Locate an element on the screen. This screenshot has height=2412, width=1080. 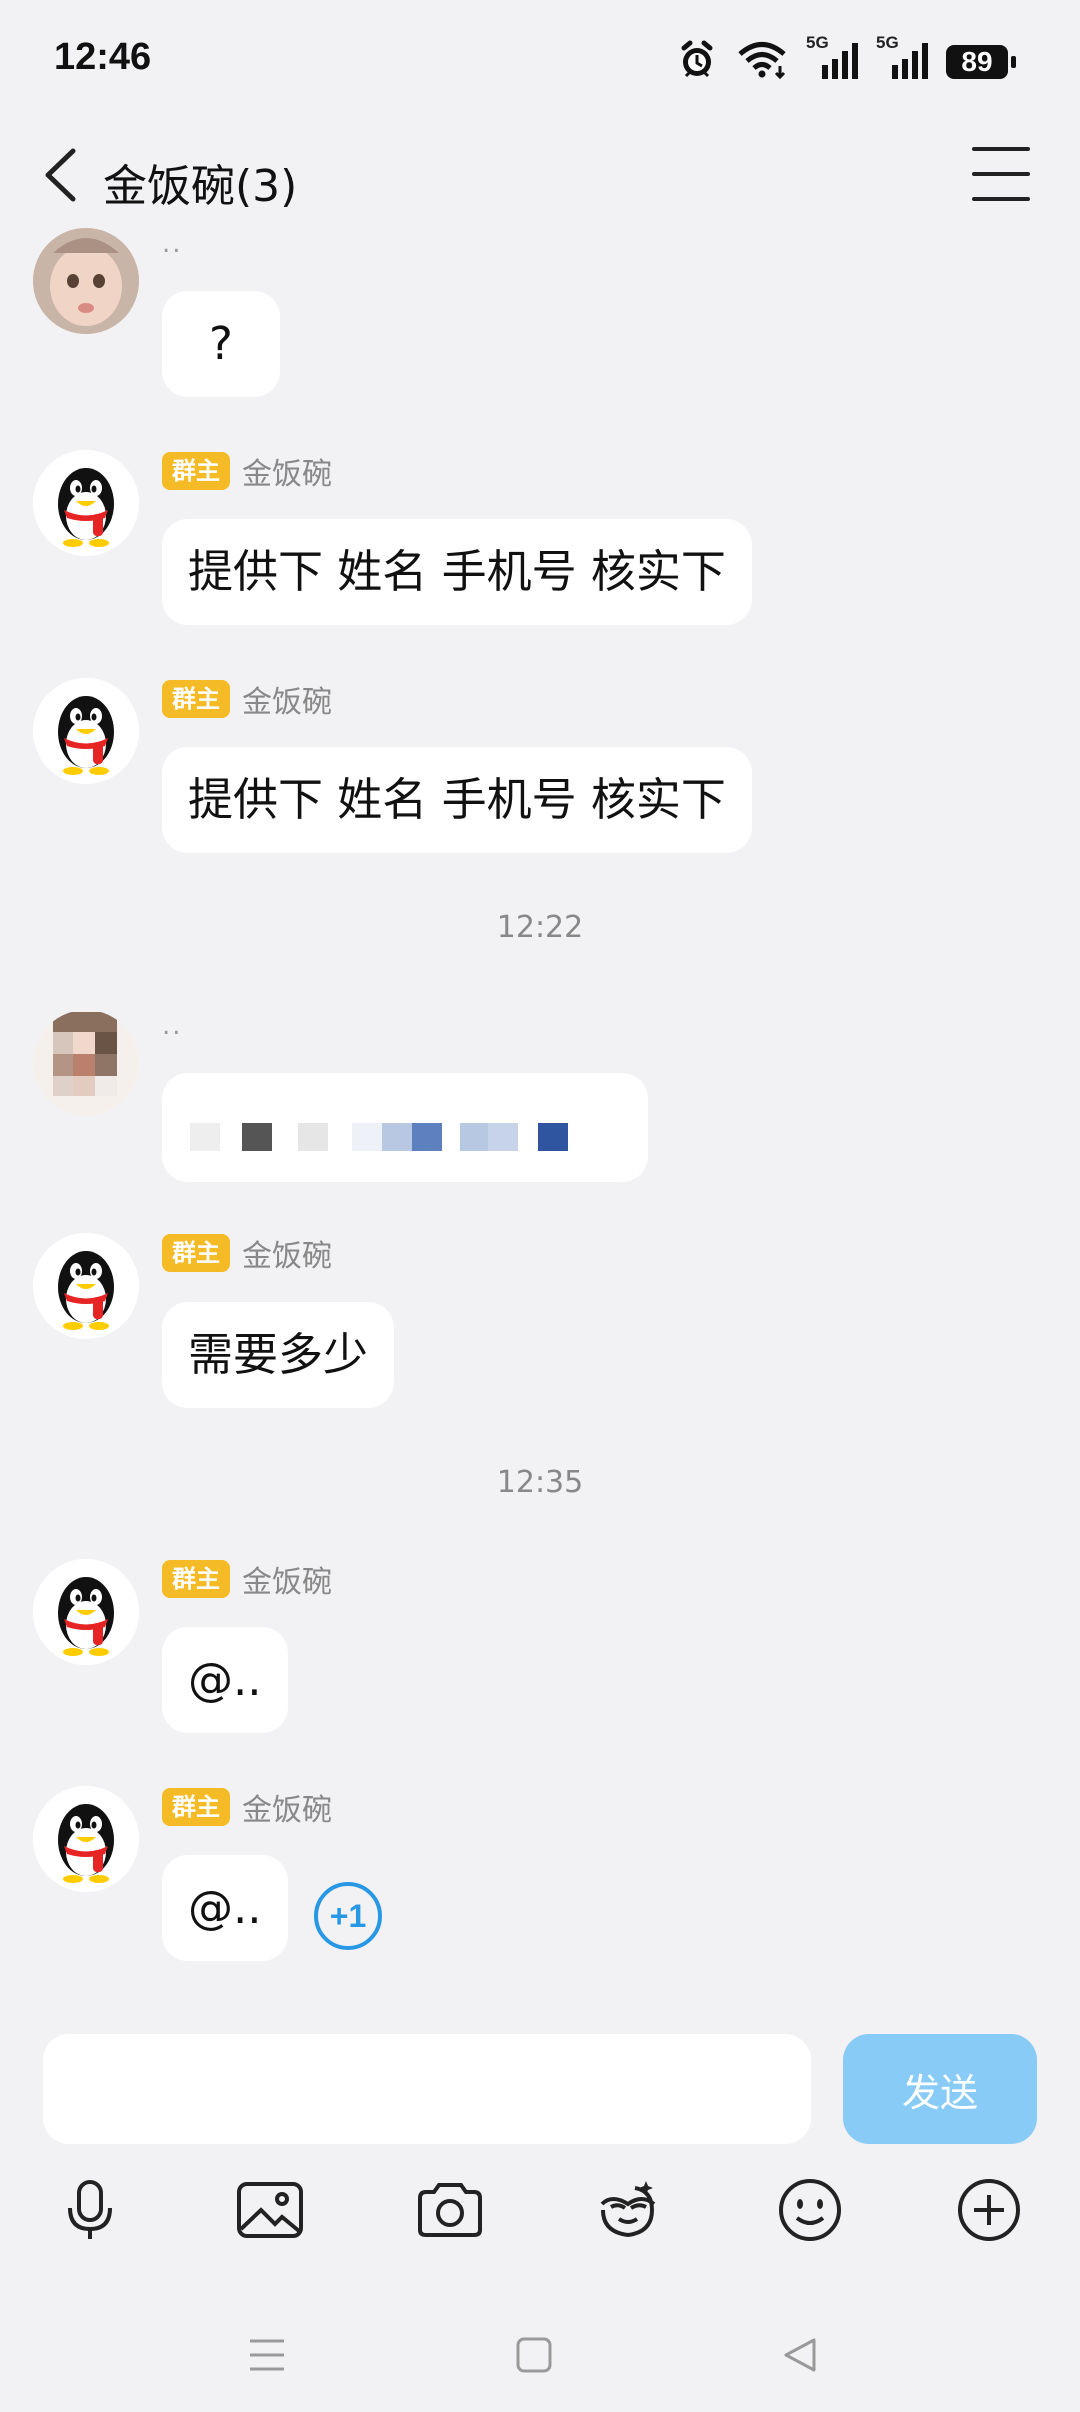
alarm-icon is located at coordinates (697, 62).